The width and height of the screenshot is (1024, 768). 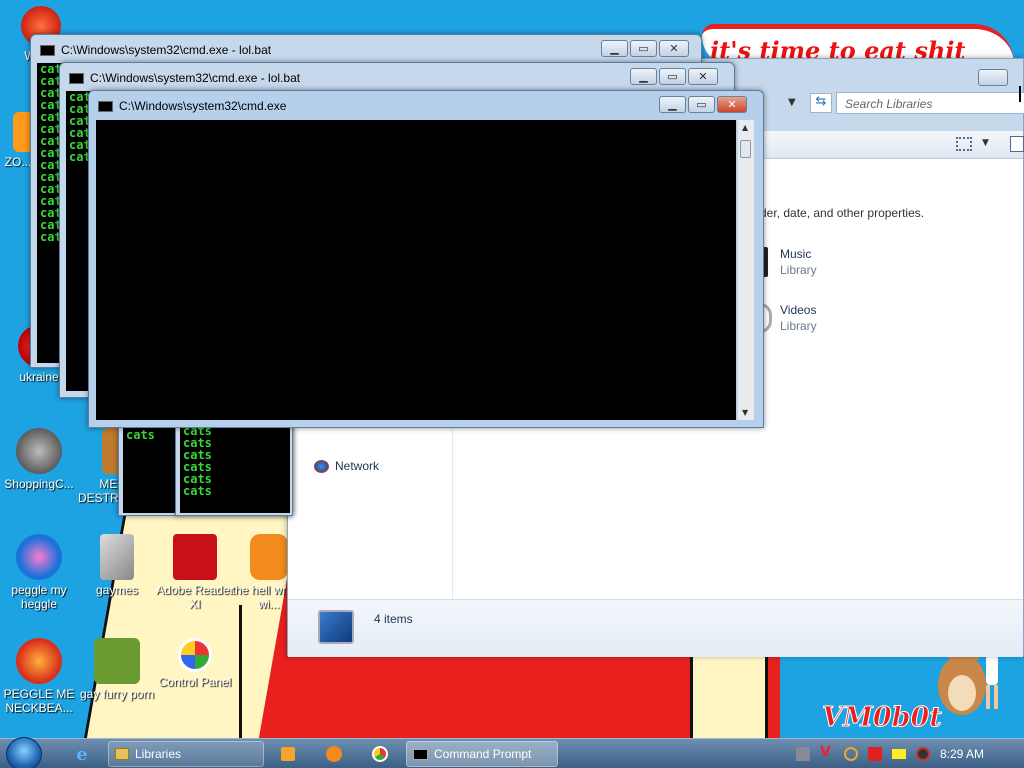 What do you see at coordinates (964, 144) in the screenshot?
I see `view-options-icon` at bounding box center [964, 144].